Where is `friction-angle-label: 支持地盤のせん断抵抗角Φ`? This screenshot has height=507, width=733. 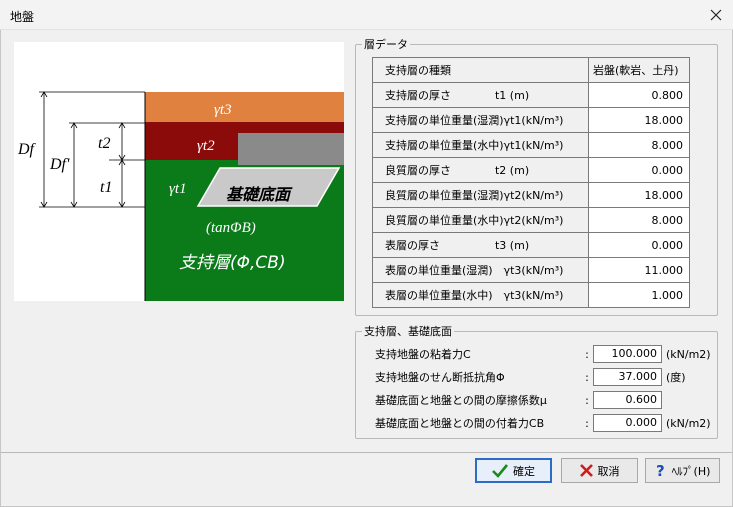
friction-angle-label: 支持地盤のせん断抵抗角Φ is located at coordinates (440, 377).